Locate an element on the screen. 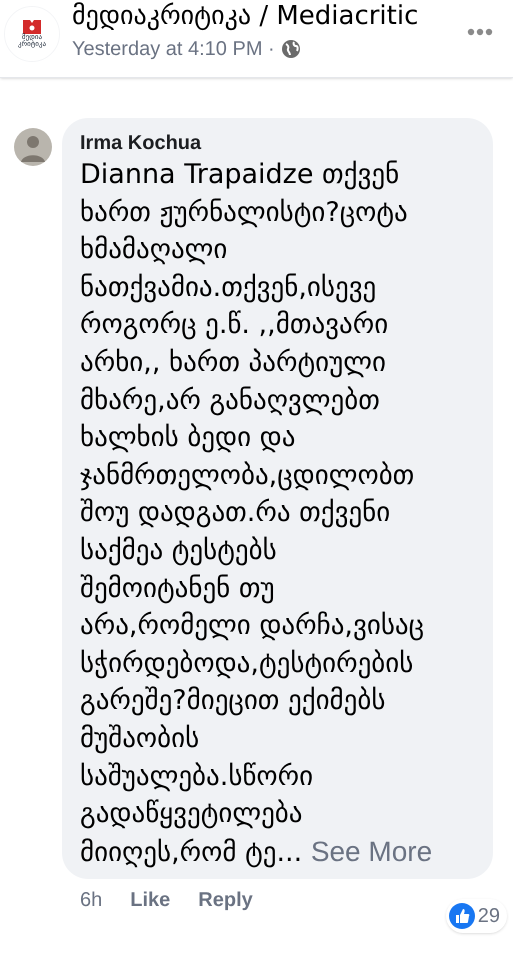 Image resolution: width=513 pixels, height=953 pixels. globe-icon is located at coordinates (290, 49).